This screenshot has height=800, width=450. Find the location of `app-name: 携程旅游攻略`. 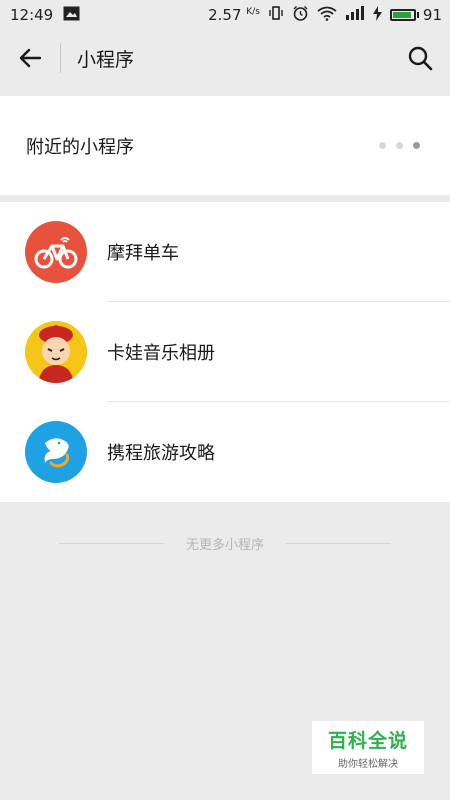

app-name: 携程旅游攻略 is located at coordinates (161, 453).